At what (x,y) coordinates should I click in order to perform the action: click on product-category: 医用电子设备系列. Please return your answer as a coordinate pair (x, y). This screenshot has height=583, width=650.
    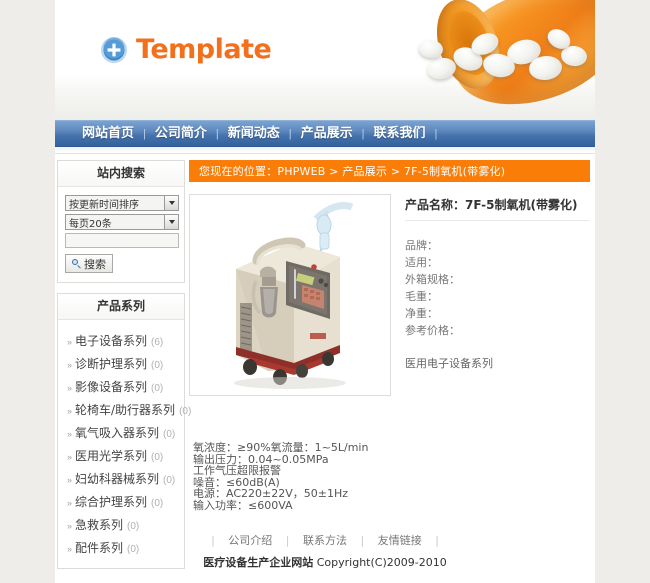
    Looking at the image, I should click on (497, 355).